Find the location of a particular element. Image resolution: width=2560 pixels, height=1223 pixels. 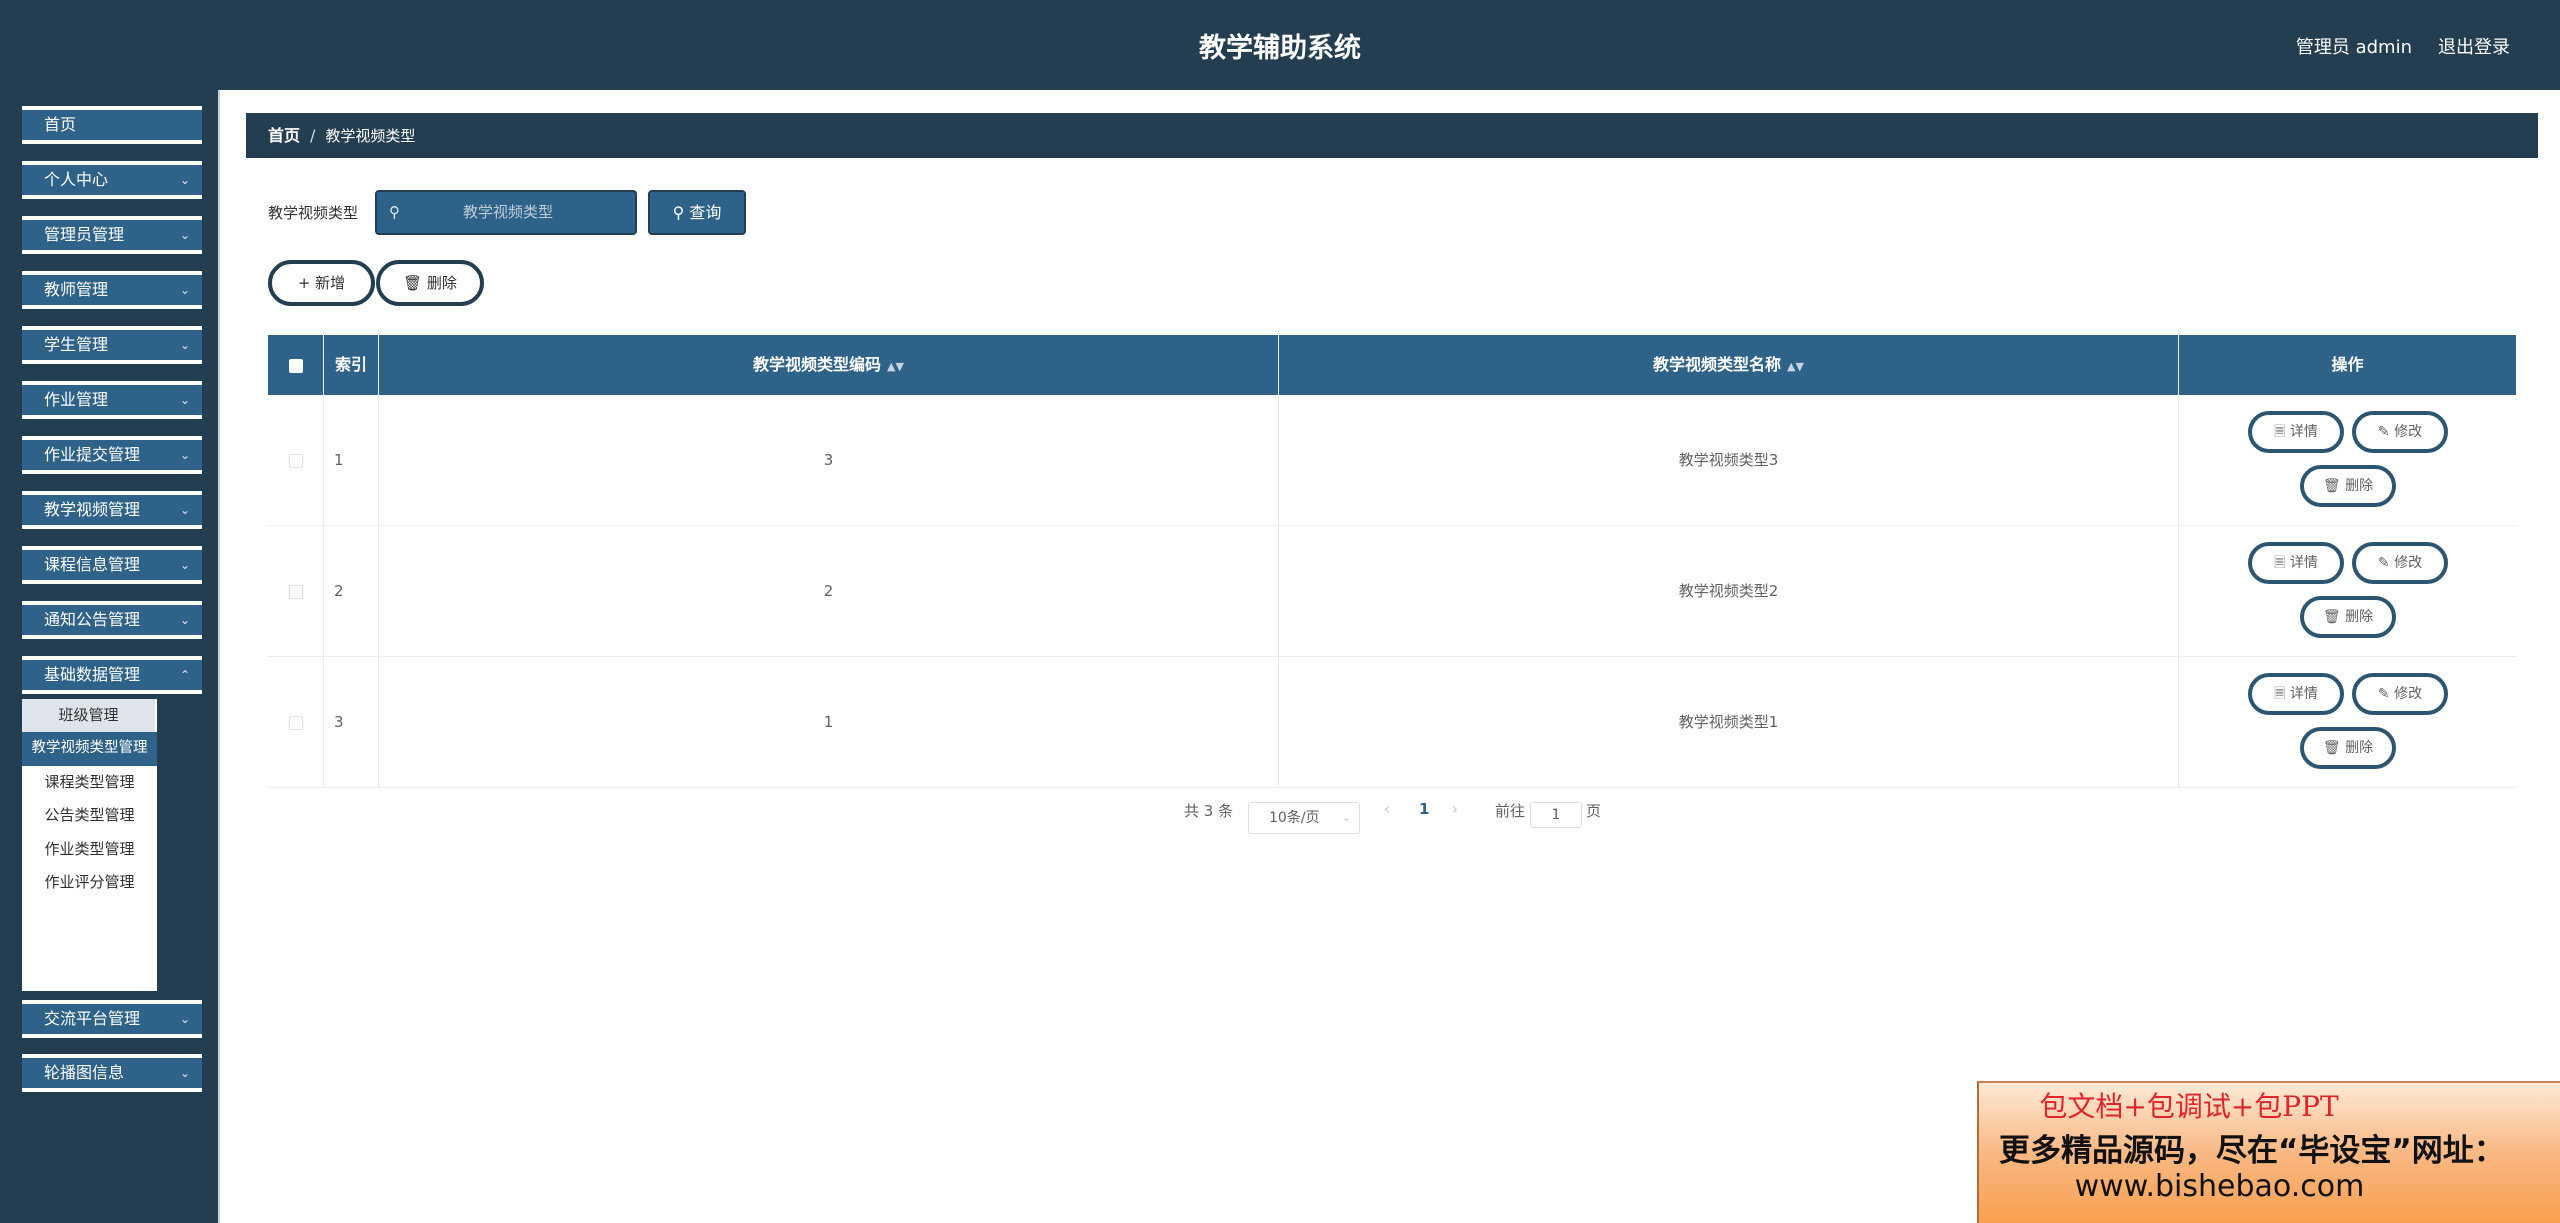

sidebar-item-label: 基础数据管理 is located at coordinates (92, 674).